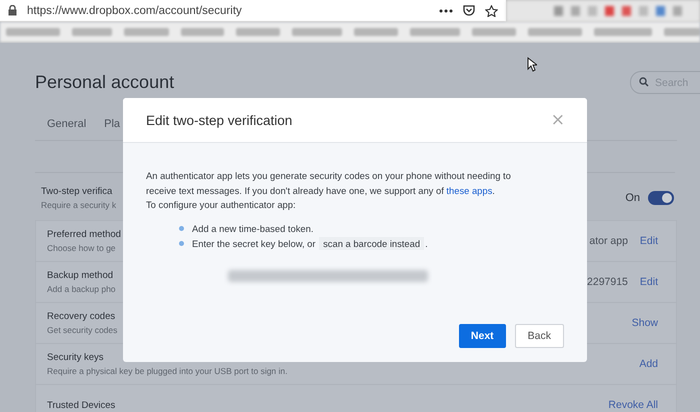 This screenshot has width=700, height=412. What do you see at coordinates (66, 126) in the screenshot?
I see `tab: General` at bounding box center [66, 126].